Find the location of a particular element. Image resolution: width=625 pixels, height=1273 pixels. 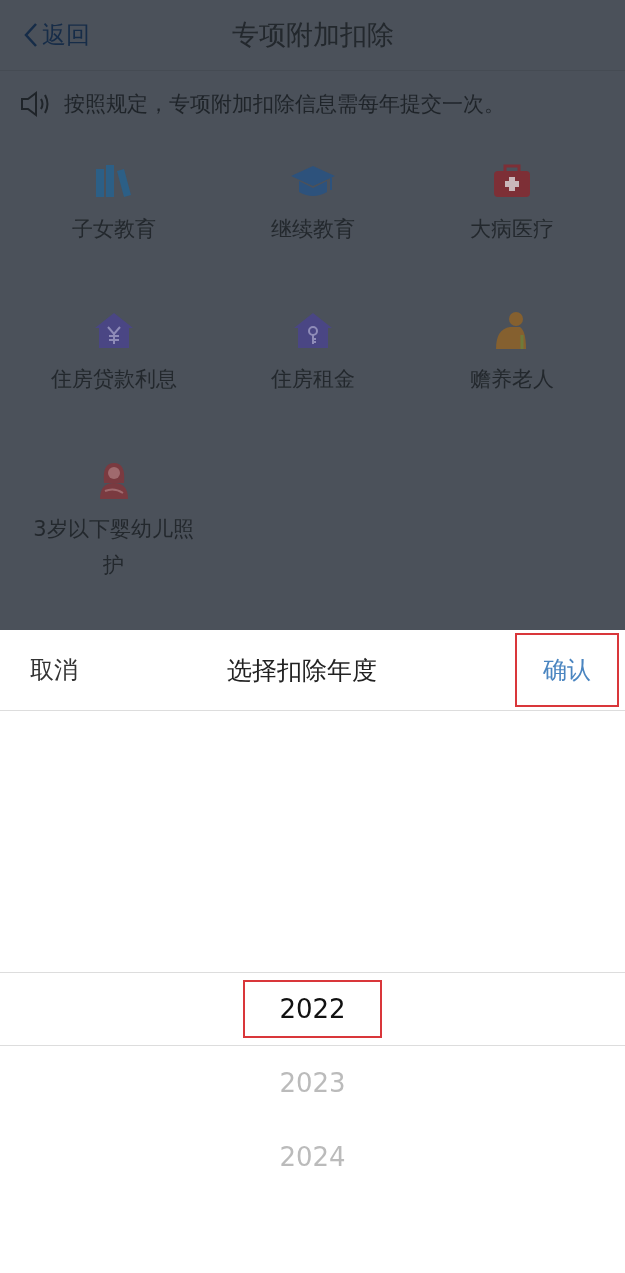

year-option: 2024 is located at coordinates (312, 1157).